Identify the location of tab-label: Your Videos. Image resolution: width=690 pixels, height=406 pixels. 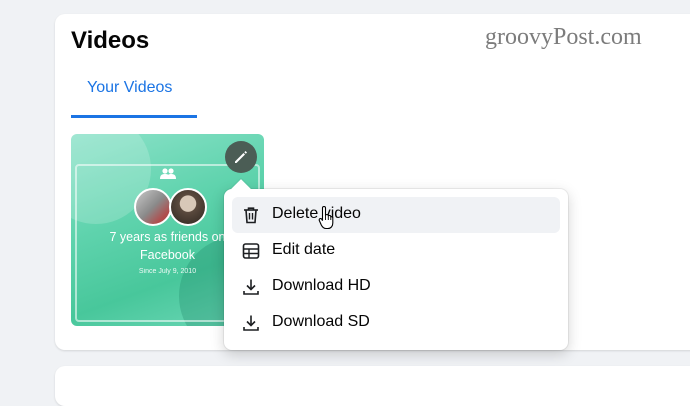
(130, 87).